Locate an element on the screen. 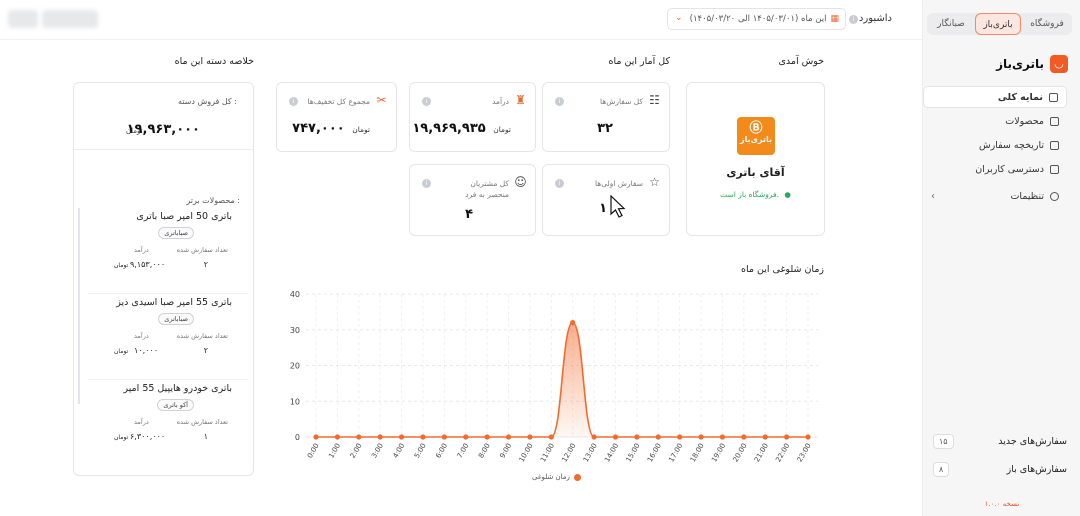 Image resolution: width=1080 pixels, height=516 pixels. store-logo: Ⓑ باتری‌باز is located at coordinates (756, 136).